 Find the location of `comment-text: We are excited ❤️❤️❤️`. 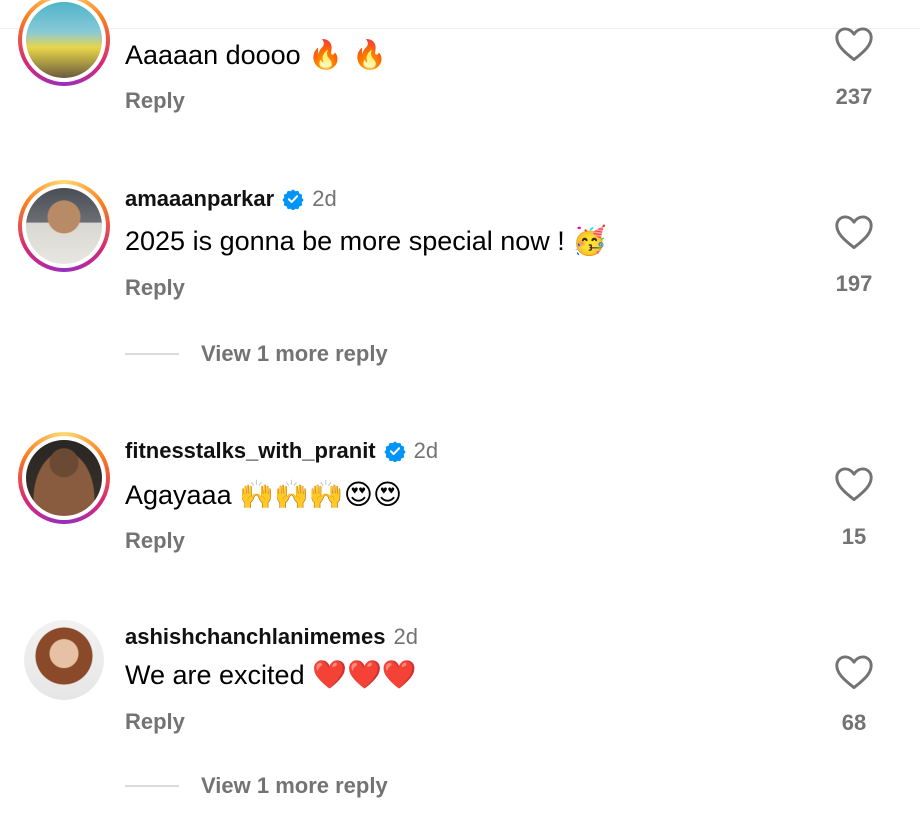

comment-text: We are excited ❤️❤️❤️ is located at coordinates (271, 674).